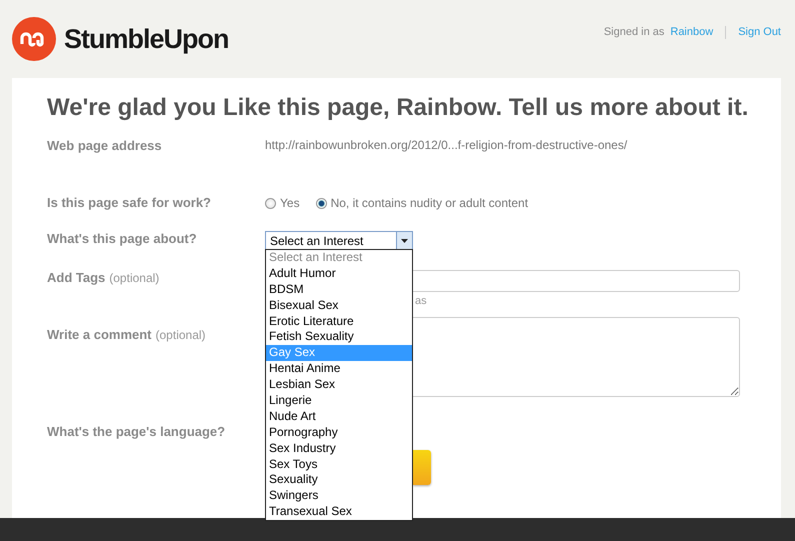 The width and height of the screenshot is (795, 541). Describe the element at coordinates (34, 39) in the screenshot. I see `logo-icon` at that location.